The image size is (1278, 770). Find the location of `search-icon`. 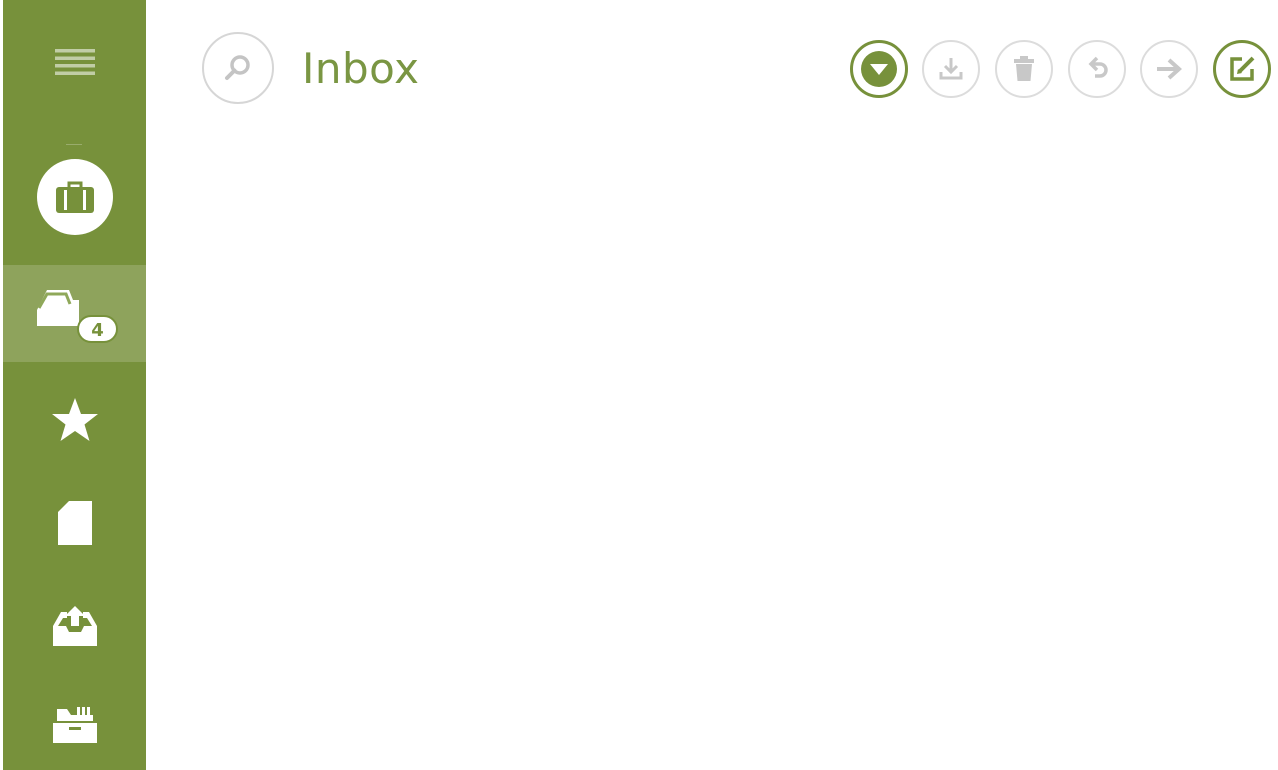

search-icon is located at coordinates (237, 67).